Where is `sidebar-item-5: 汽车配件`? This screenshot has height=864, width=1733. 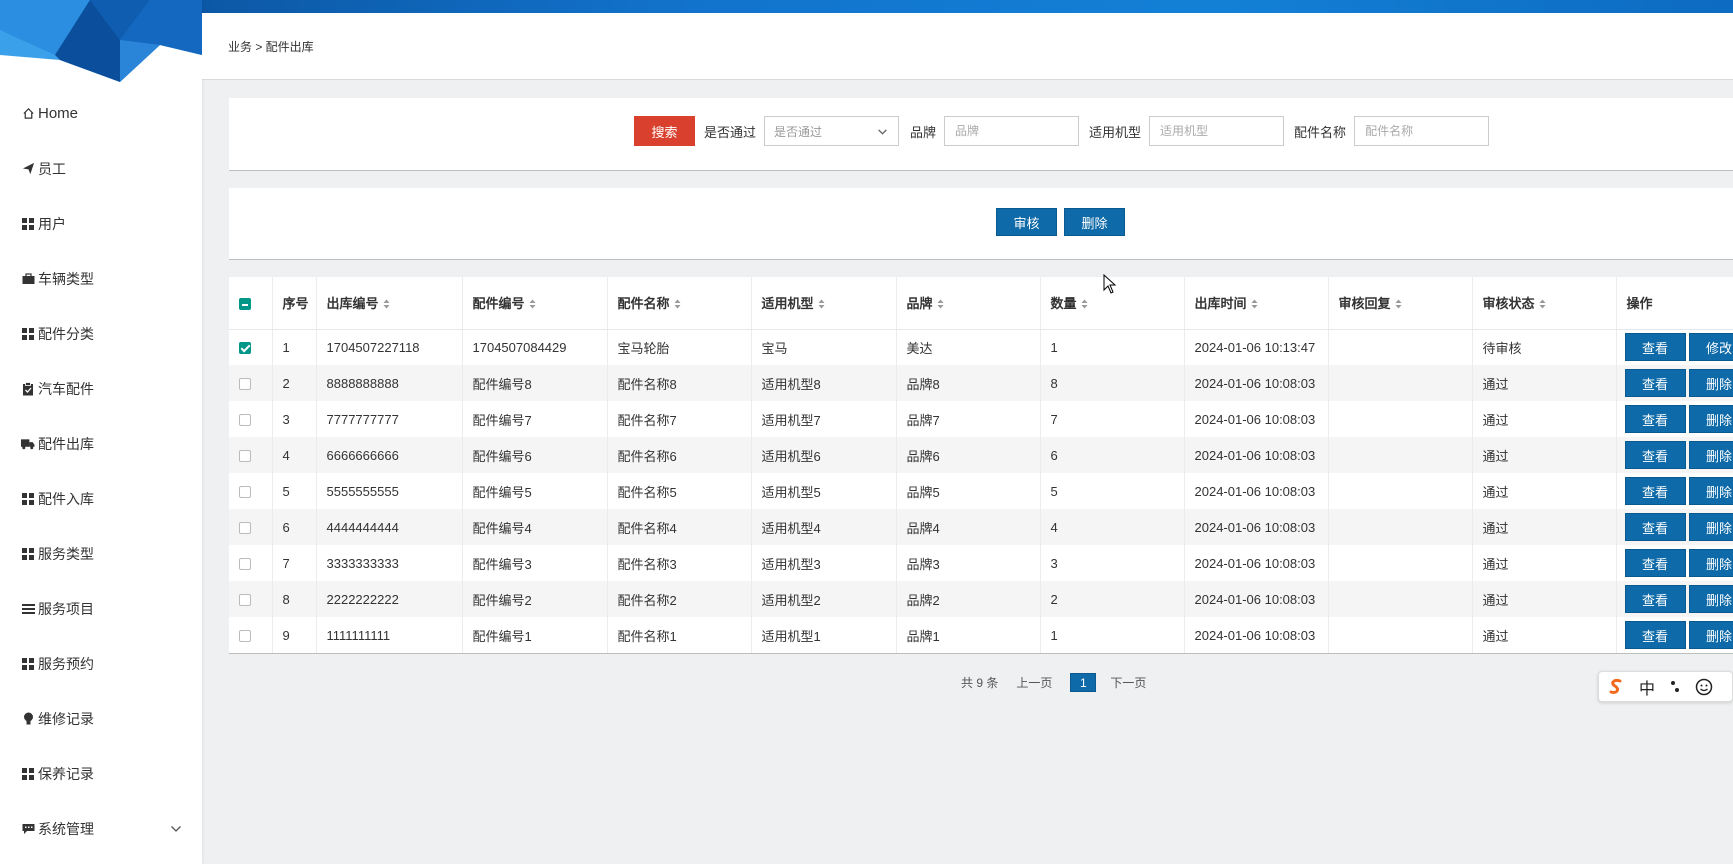 sidebar-item-5: 汽车配件 is located at coordinates (101, 388).